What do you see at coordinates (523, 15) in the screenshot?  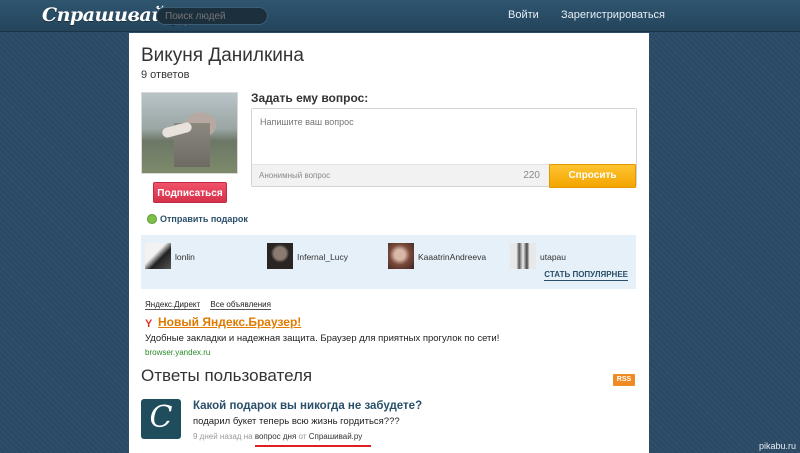 I see `login-link: Войти` at bounding box center [523, 15].